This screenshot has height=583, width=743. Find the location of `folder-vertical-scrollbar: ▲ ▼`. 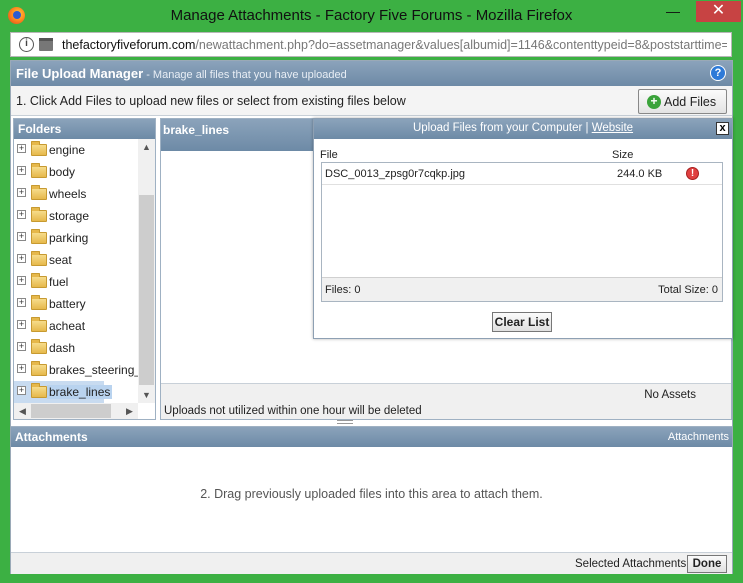

folder-vertical-scrollbar: ▲ ▼ is located at coordinates (146, 271).